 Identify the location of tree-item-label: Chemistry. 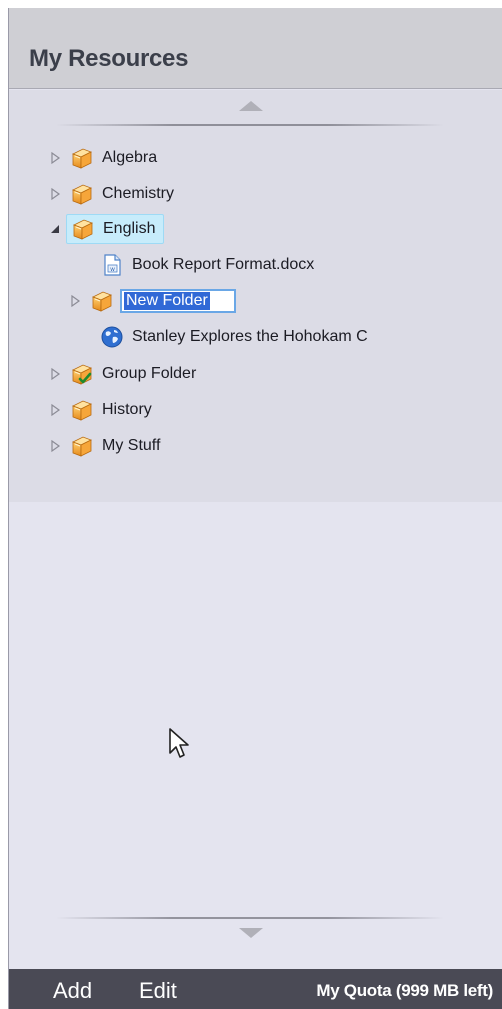
(138, 193).